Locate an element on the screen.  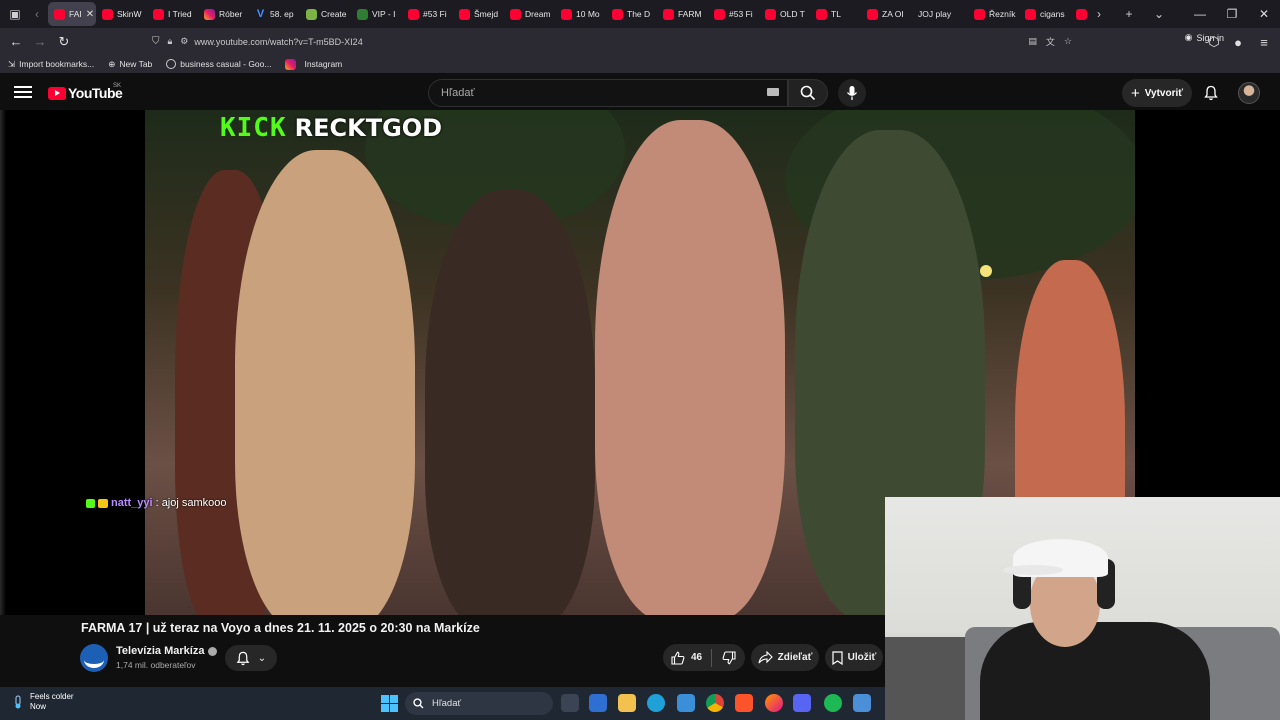
restore-icon: ❐ is located at coordinates (1232, 14).